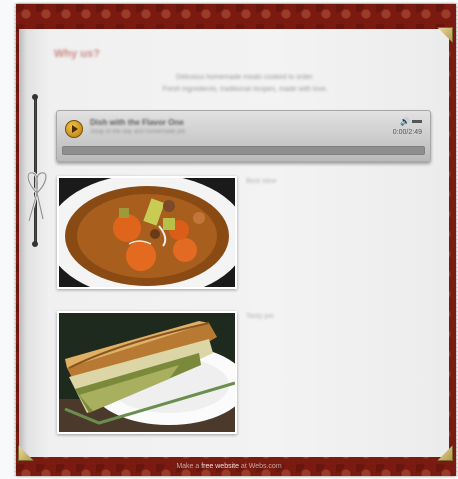 This screenshot has height=479, width=458. Describe the element at coordinates (260, 466) in the screenshot. I see `footer-suffix: at Webs.com` at that location.